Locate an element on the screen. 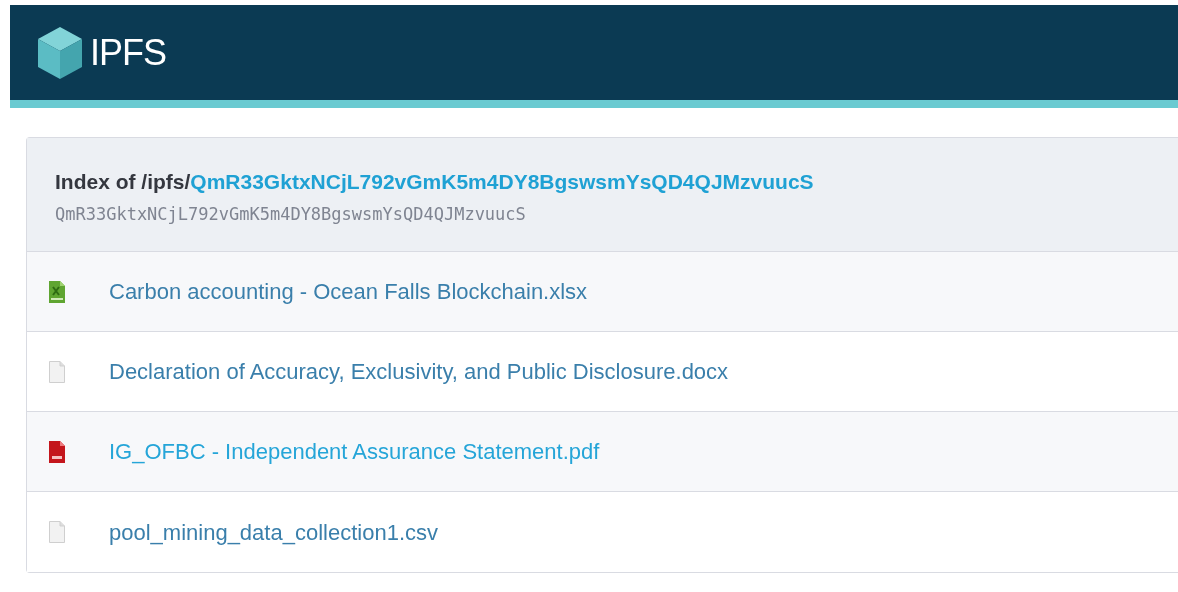 Image resolution: width=1178 pixels, height=592 pixels. file-link: Declaration of Accuracy, Exclusivity, and Public Disclosure.docx is located at coordinates (419, 371).